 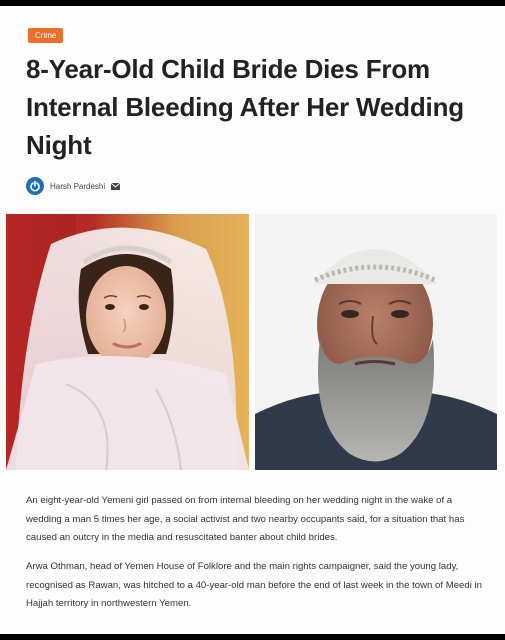 I want to click on author-name: Harsh Pardeshi, so click(x=77, y=186).